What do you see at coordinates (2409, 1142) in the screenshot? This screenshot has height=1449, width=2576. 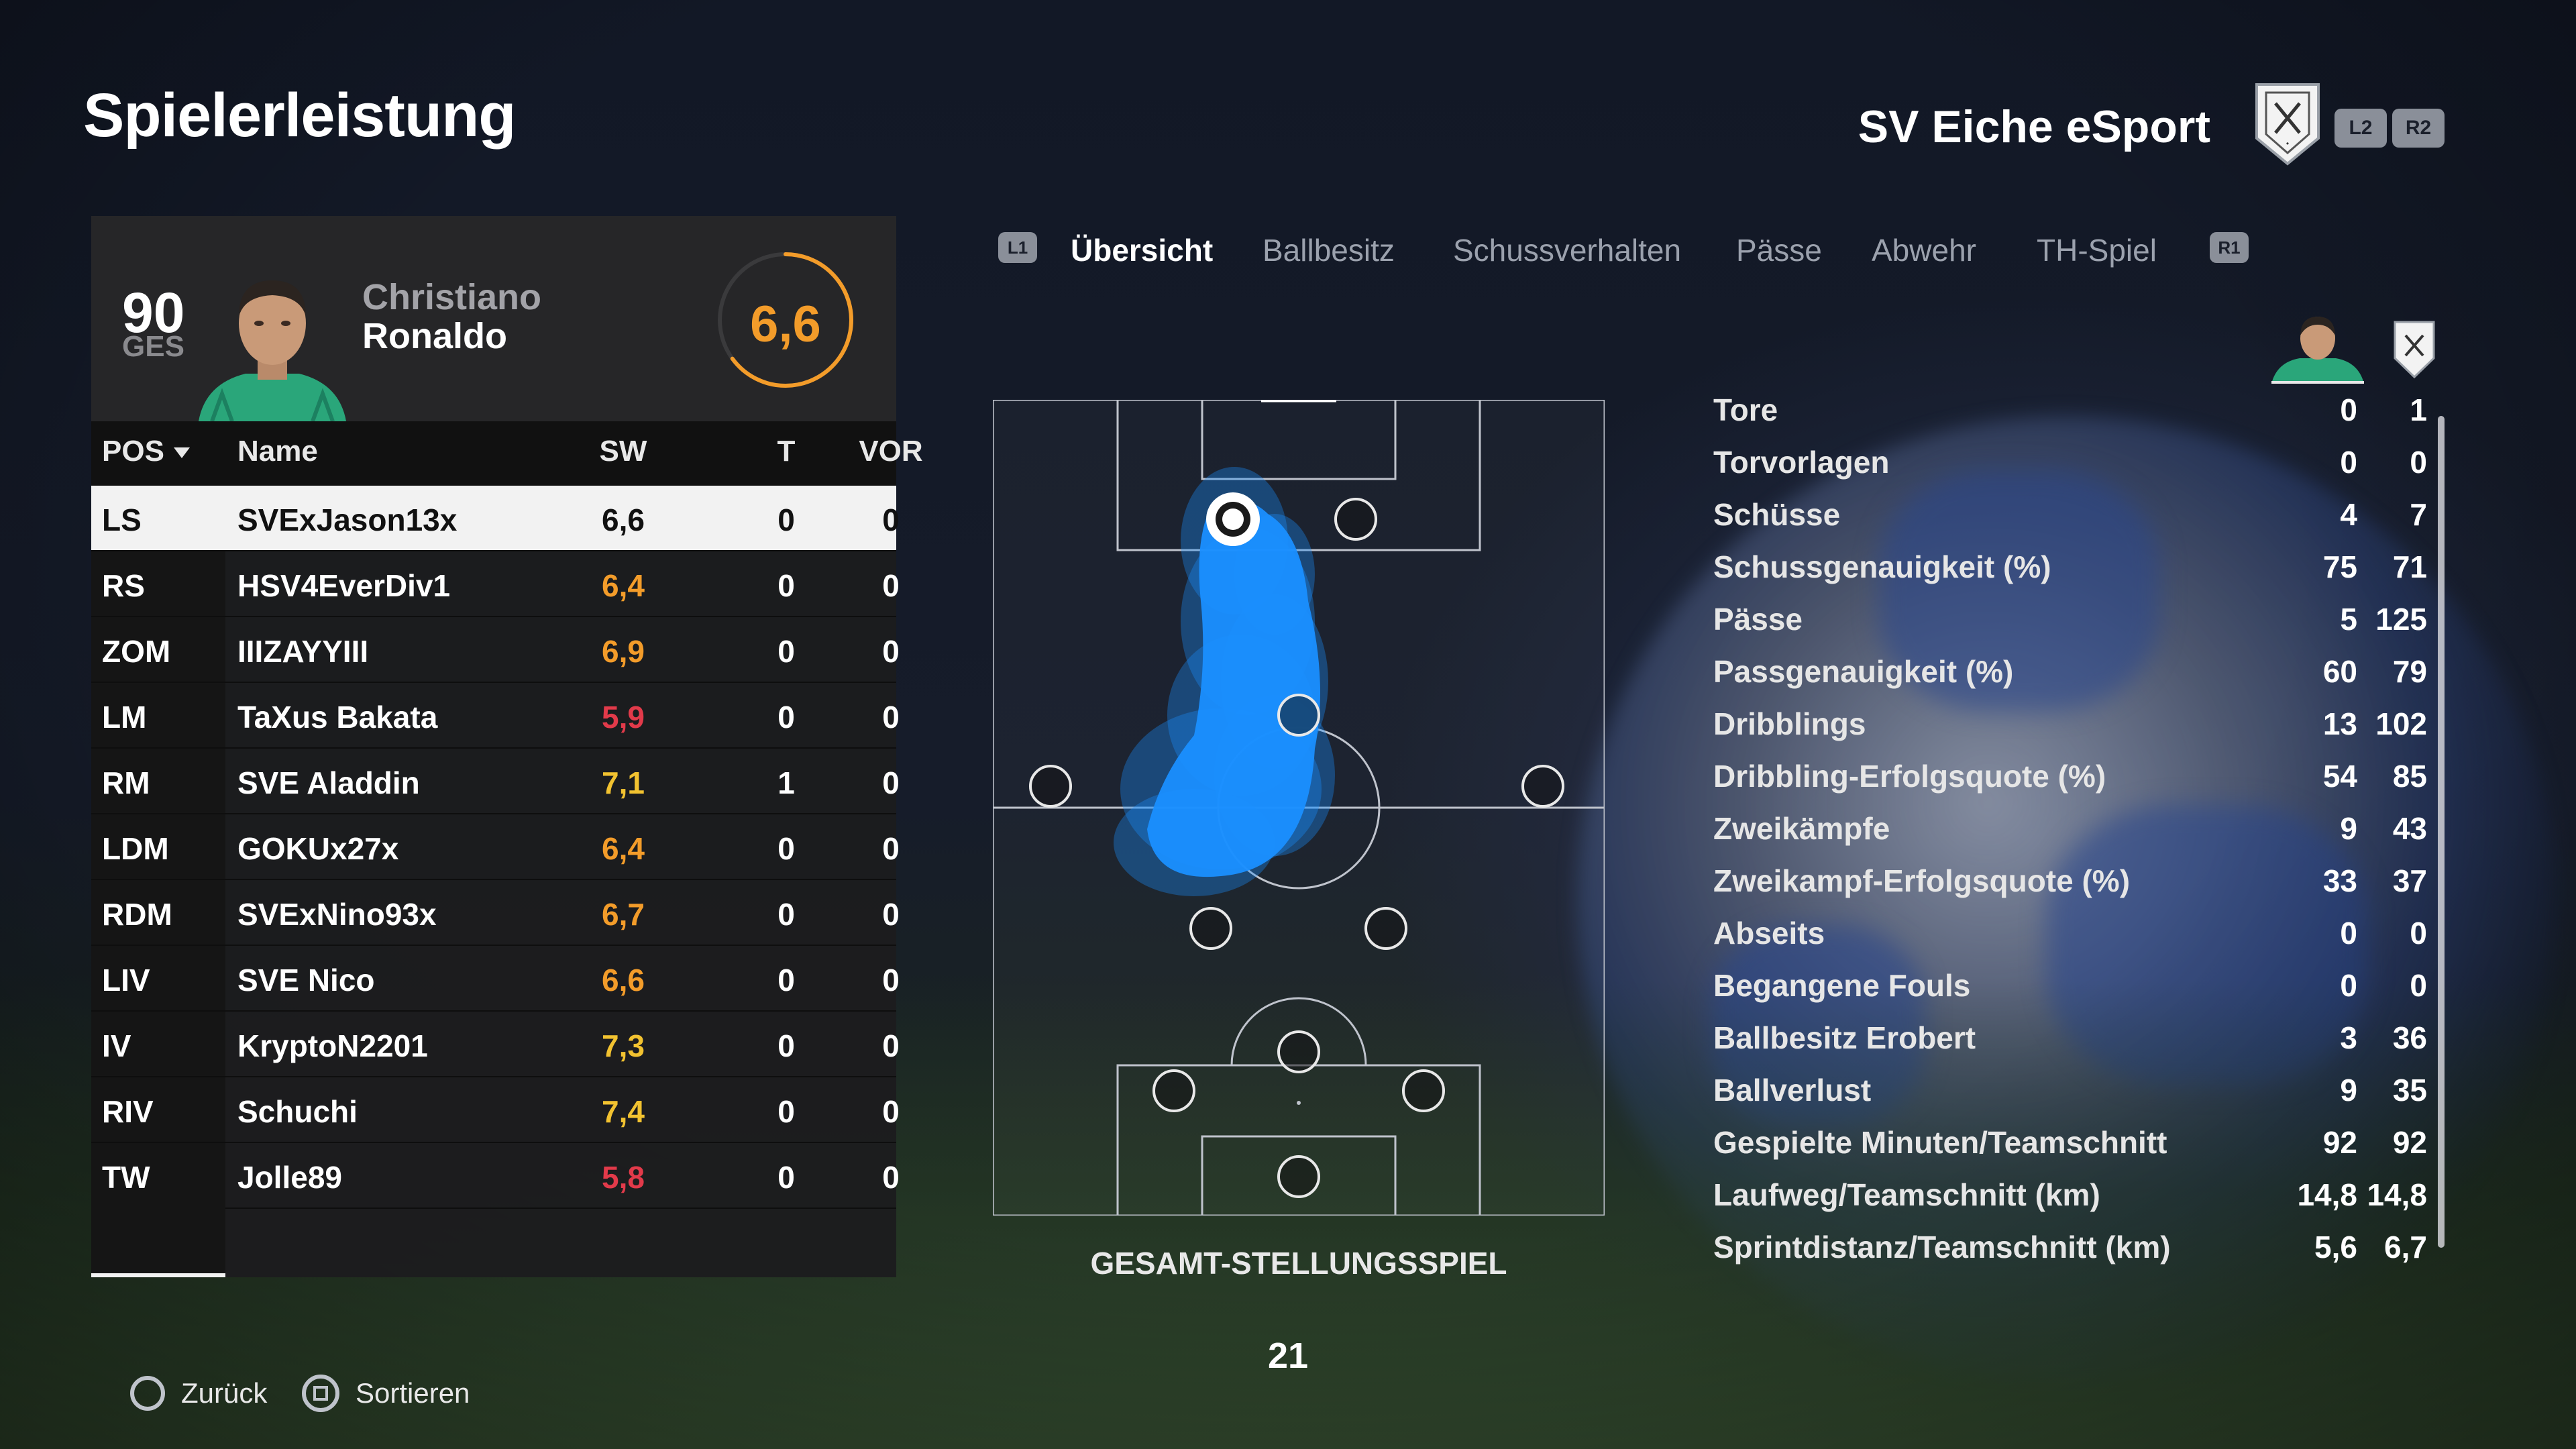 I see `stat-team-value: 92` at bounding box center [2409, 1142].